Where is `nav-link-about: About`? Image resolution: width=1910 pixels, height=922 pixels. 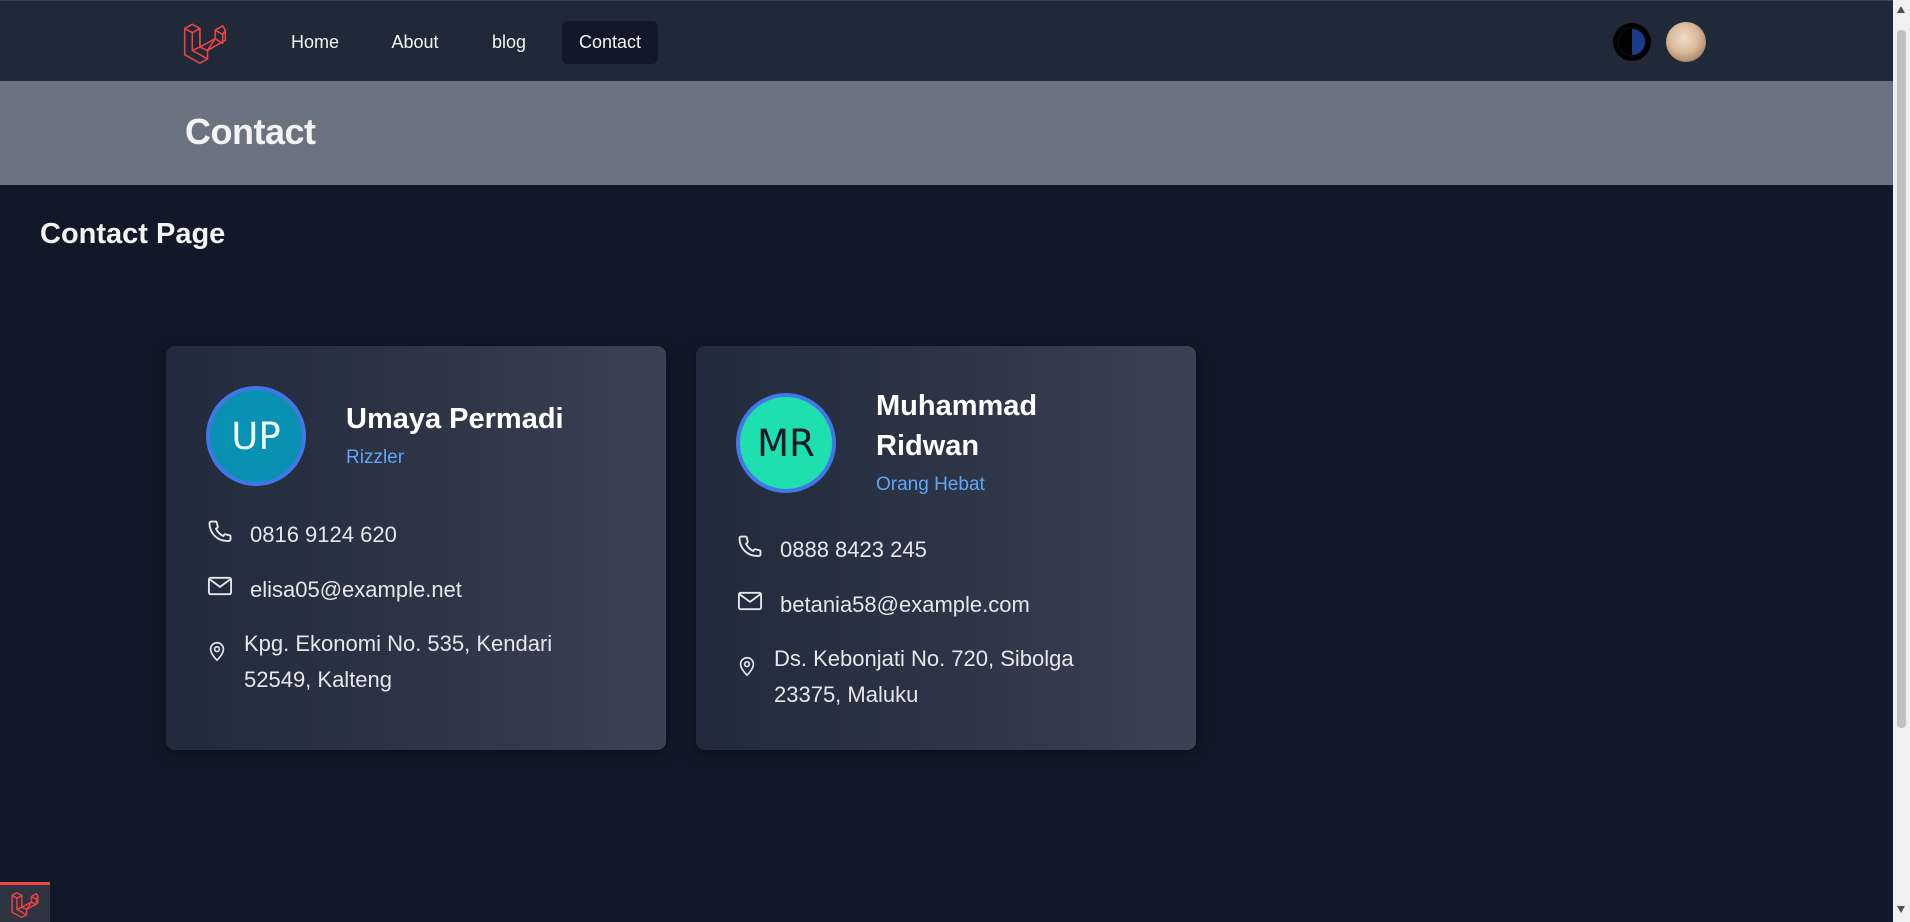
nav-link-about: About is located at coordinates (415, 42).